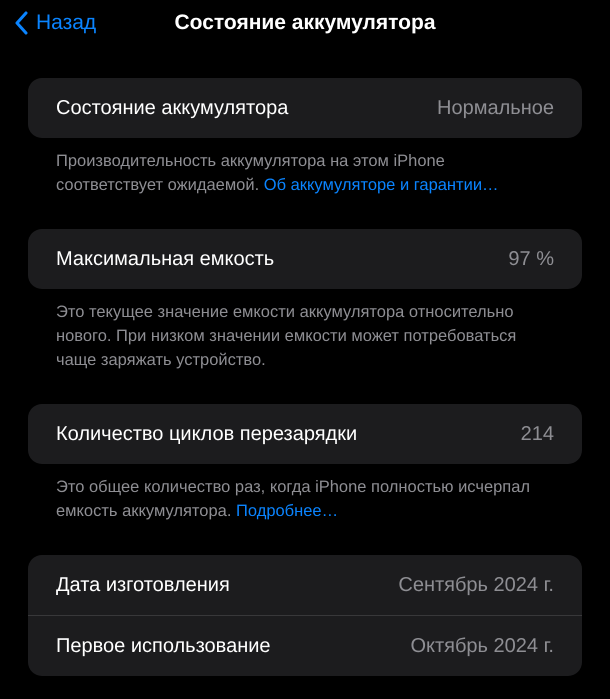 The width and height of the screenshot is (610, 699). Describe the element at coordinates (476, 585) in the screenshot. I see `row-value: Сентябрь 2024 г.` at that location.